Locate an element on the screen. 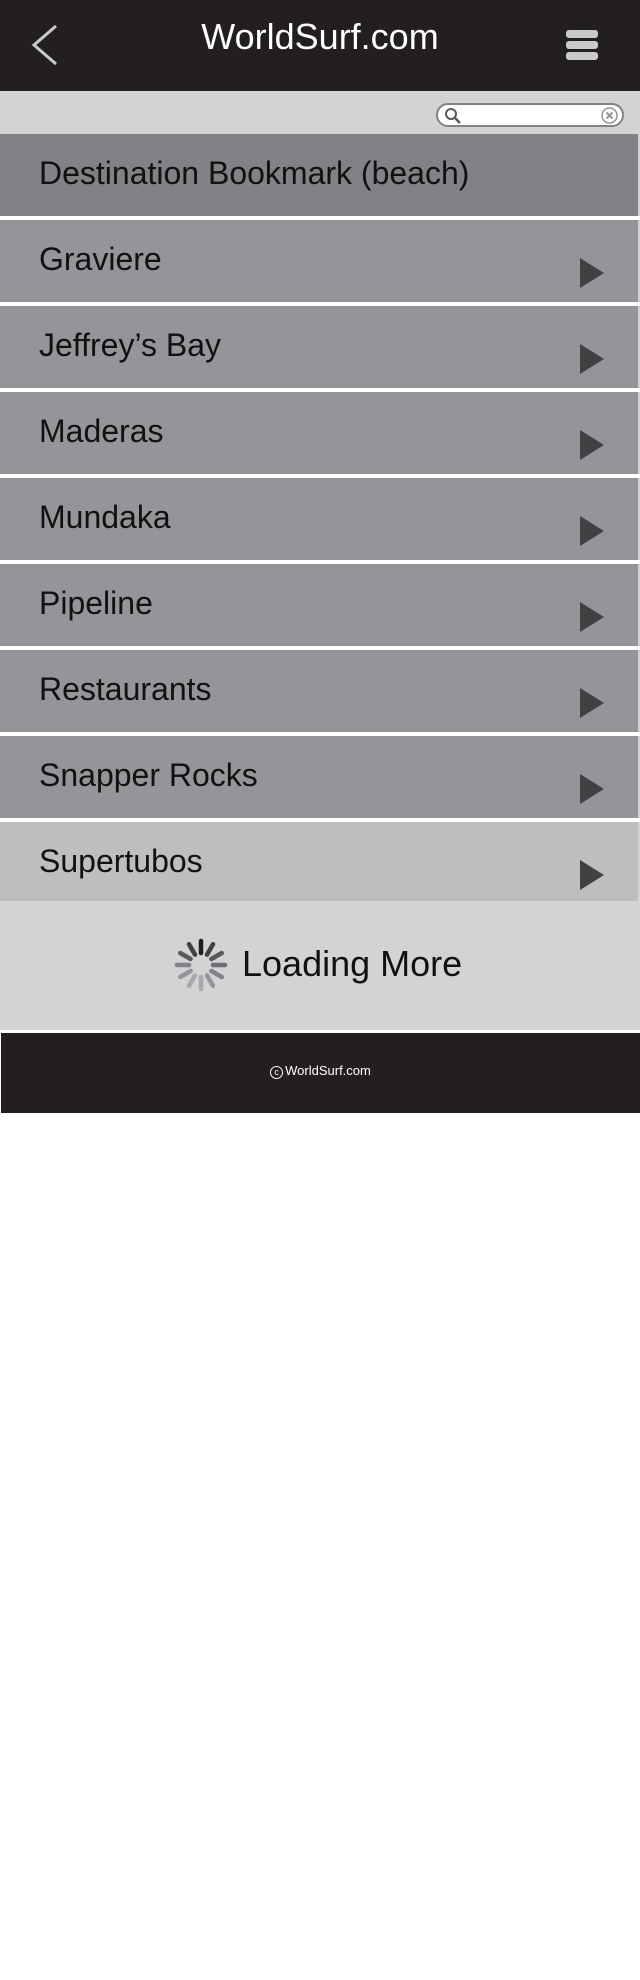 The height and width of the screenshot is (1980, 640). search-icon is located at coordinates (453, 116).